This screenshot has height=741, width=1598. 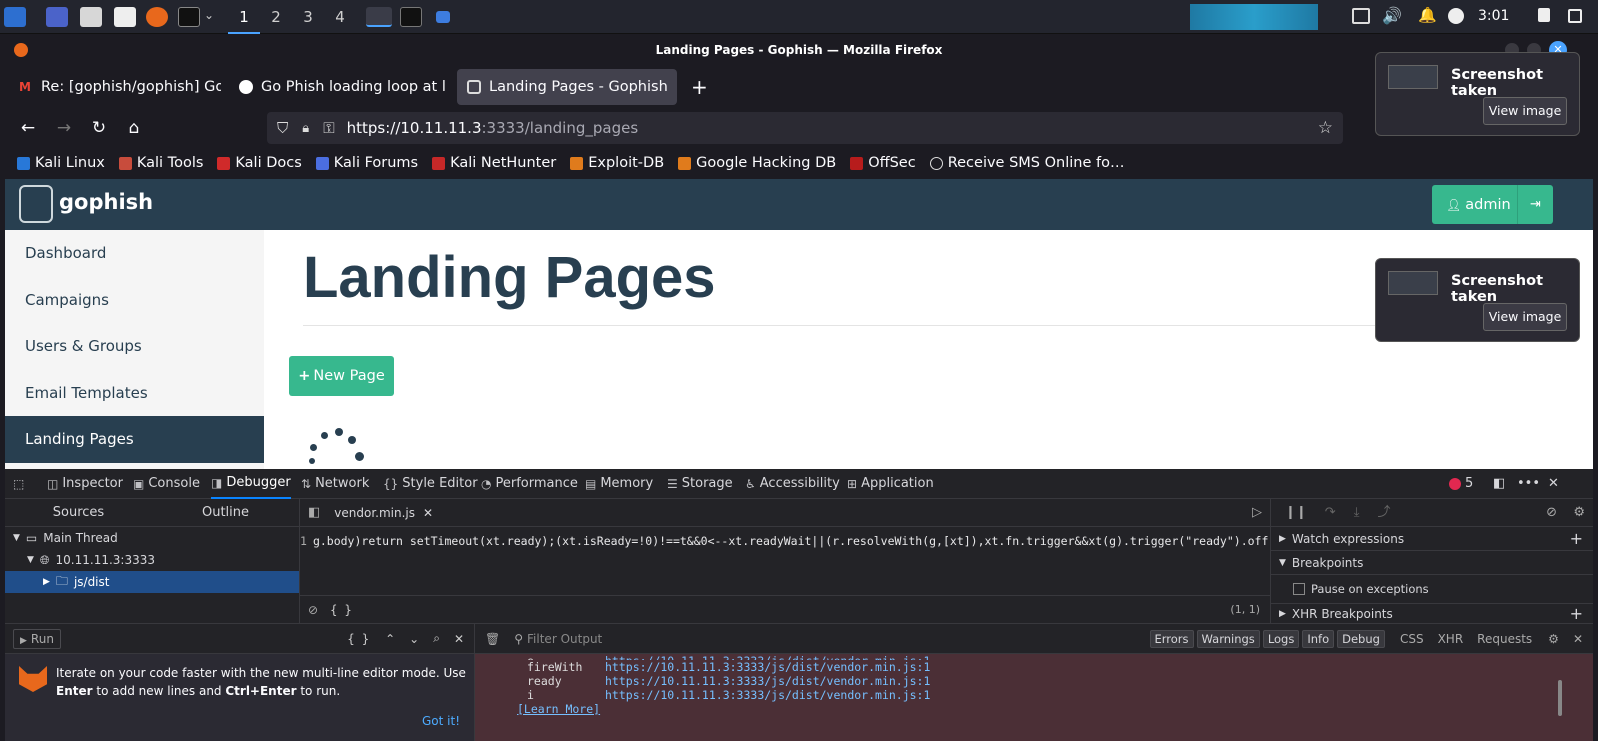 What do you see at coordinates (308, 17) in the screenshot?
I see `workspace-3: 3` at bounding box center [308, 17].